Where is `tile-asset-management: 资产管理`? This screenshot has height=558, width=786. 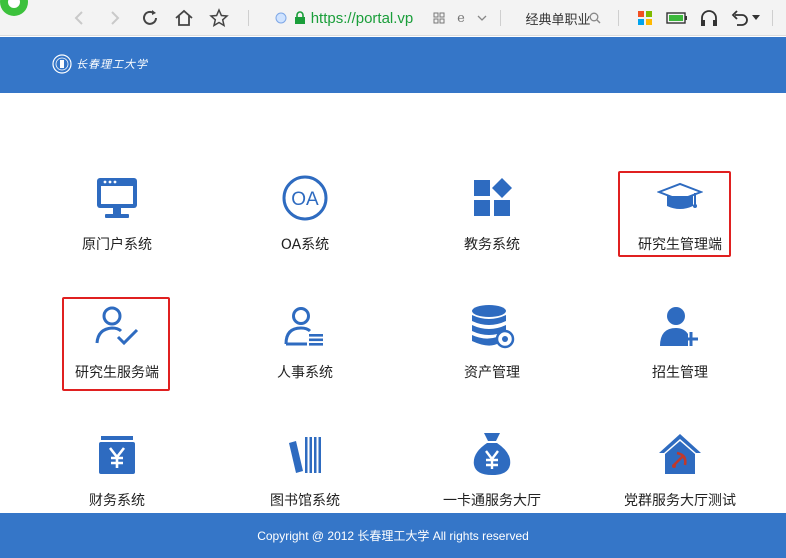
tile-asset-management: 资产管理 is located at coordinates (492, 350).